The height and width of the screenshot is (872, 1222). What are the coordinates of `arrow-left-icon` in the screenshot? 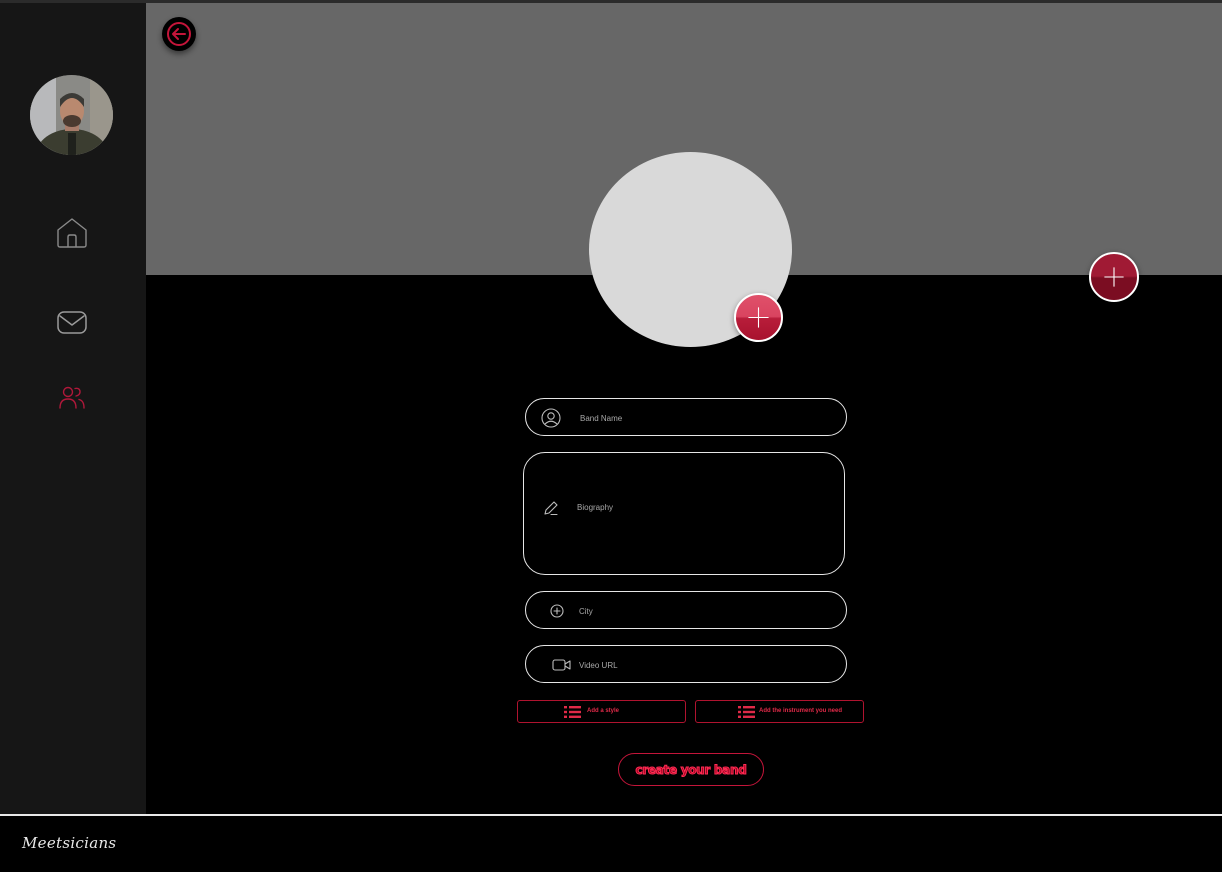 It's located at (179, 34).